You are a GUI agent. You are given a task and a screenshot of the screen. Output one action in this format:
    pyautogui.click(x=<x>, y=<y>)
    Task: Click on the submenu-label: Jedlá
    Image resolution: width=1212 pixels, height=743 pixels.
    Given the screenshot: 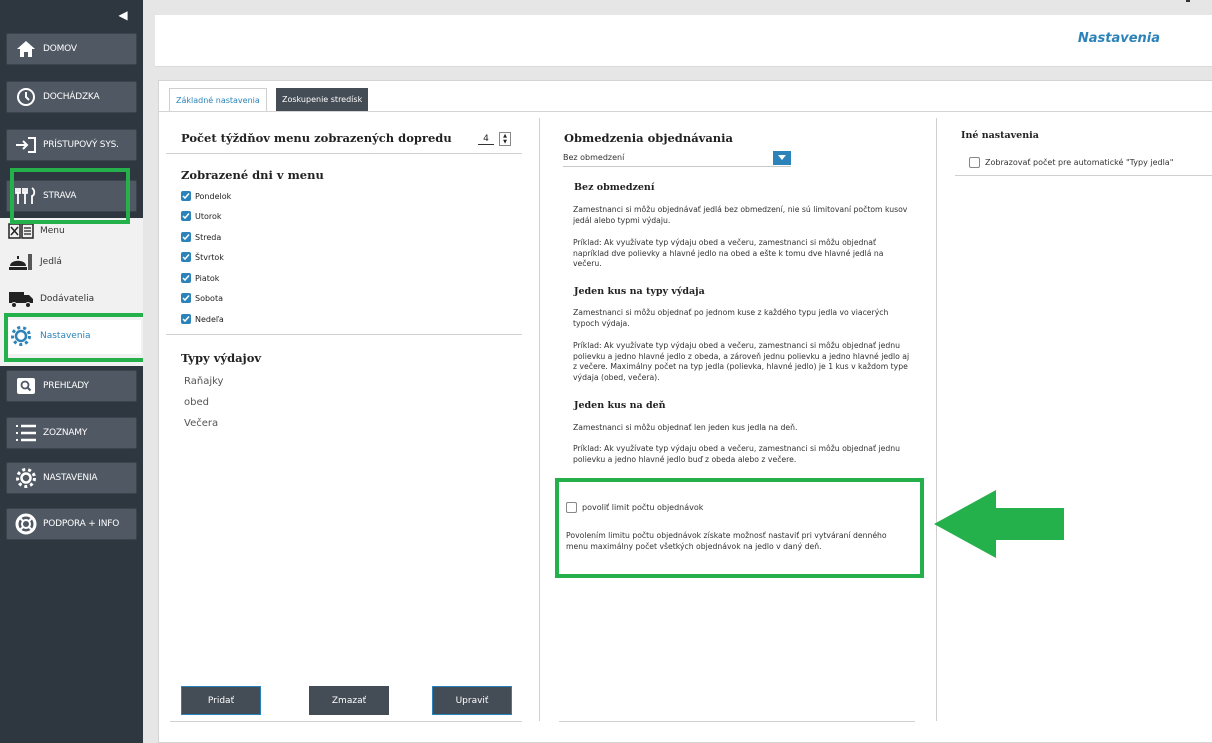 What is the action you would take?
    pyautogui.click(x=51, y=262)
    